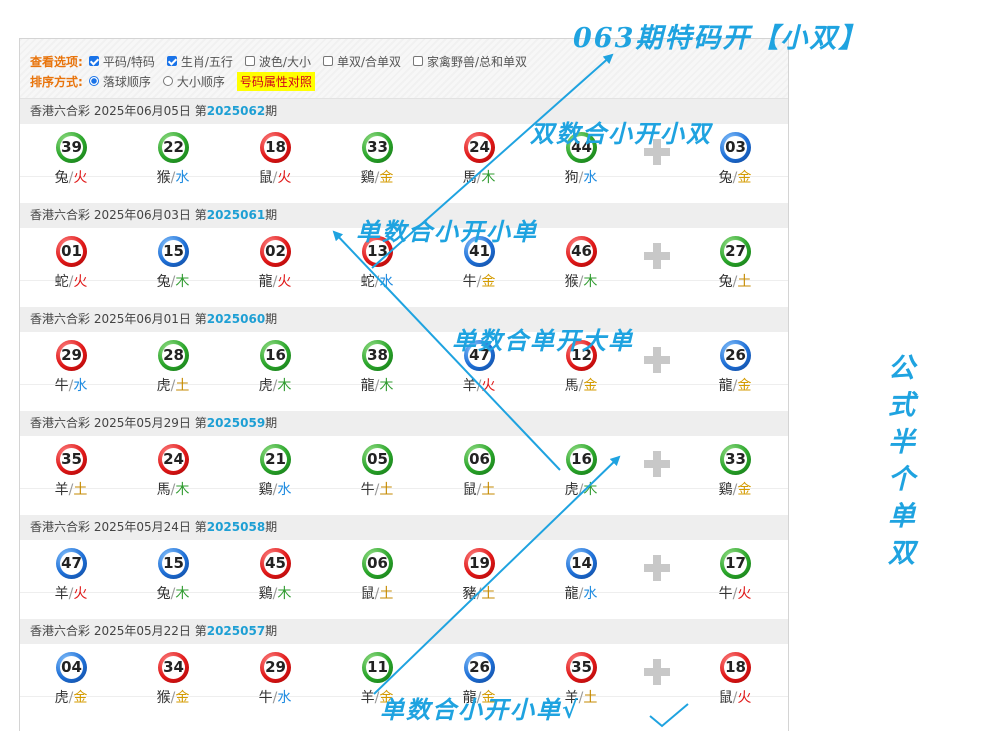 Image resolution: width=1004 pixels, height=731 pixels. Describe the element at coordinates (480, 709) in the screenshot. I see `annotation-bottom: 单数合小开小单√` at that location.